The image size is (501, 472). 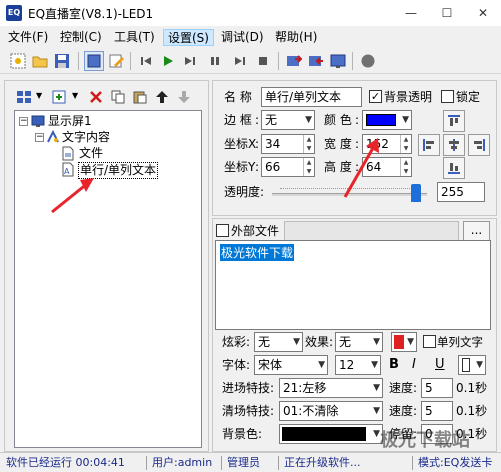 I want to click on alignment-select: ▼, so click(x=472, y=365).